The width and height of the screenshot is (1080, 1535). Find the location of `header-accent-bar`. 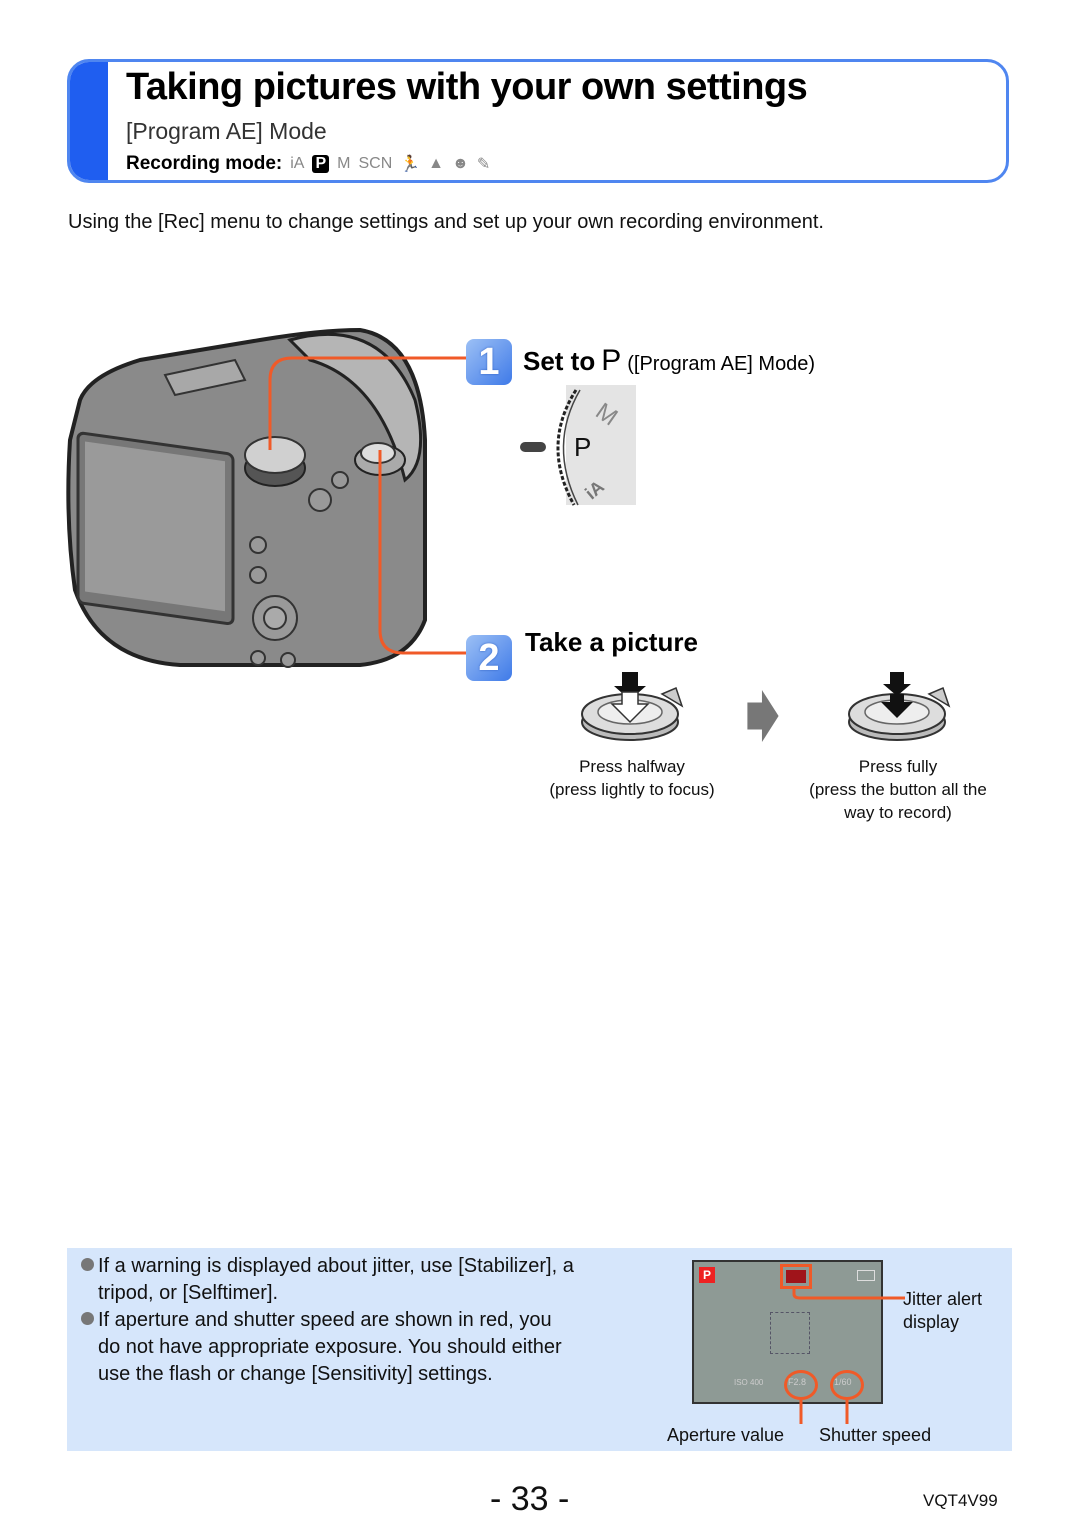

header-accent-bar is located at coordinates (89, 121).